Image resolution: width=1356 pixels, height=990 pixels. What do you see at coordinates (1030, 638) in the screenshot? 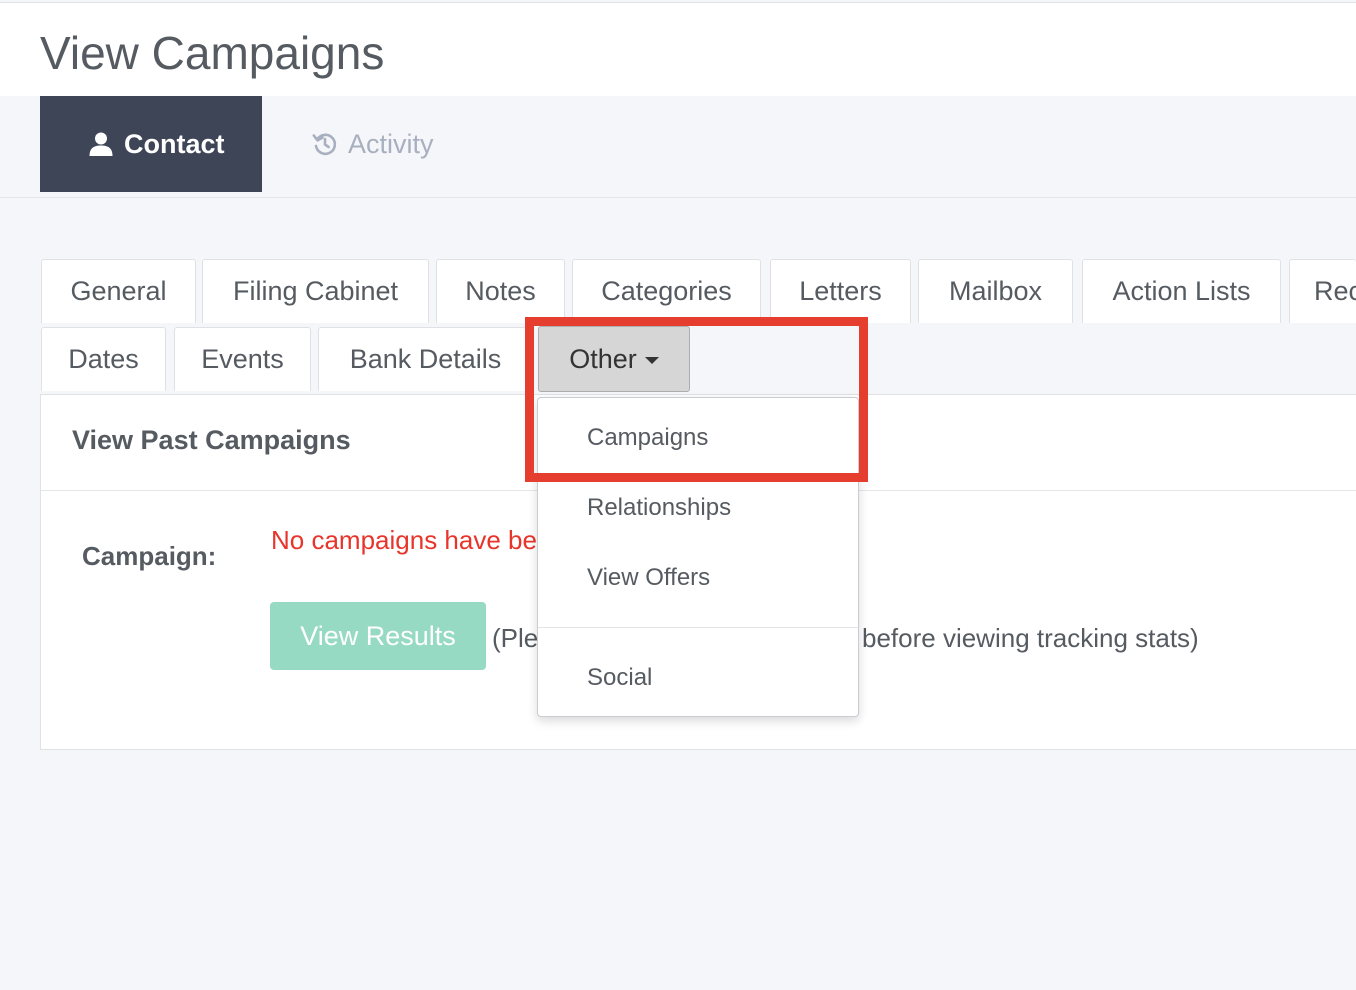
I see `hint-text-right: before viewing tracking stats)` at bounding box center [1030, 638].